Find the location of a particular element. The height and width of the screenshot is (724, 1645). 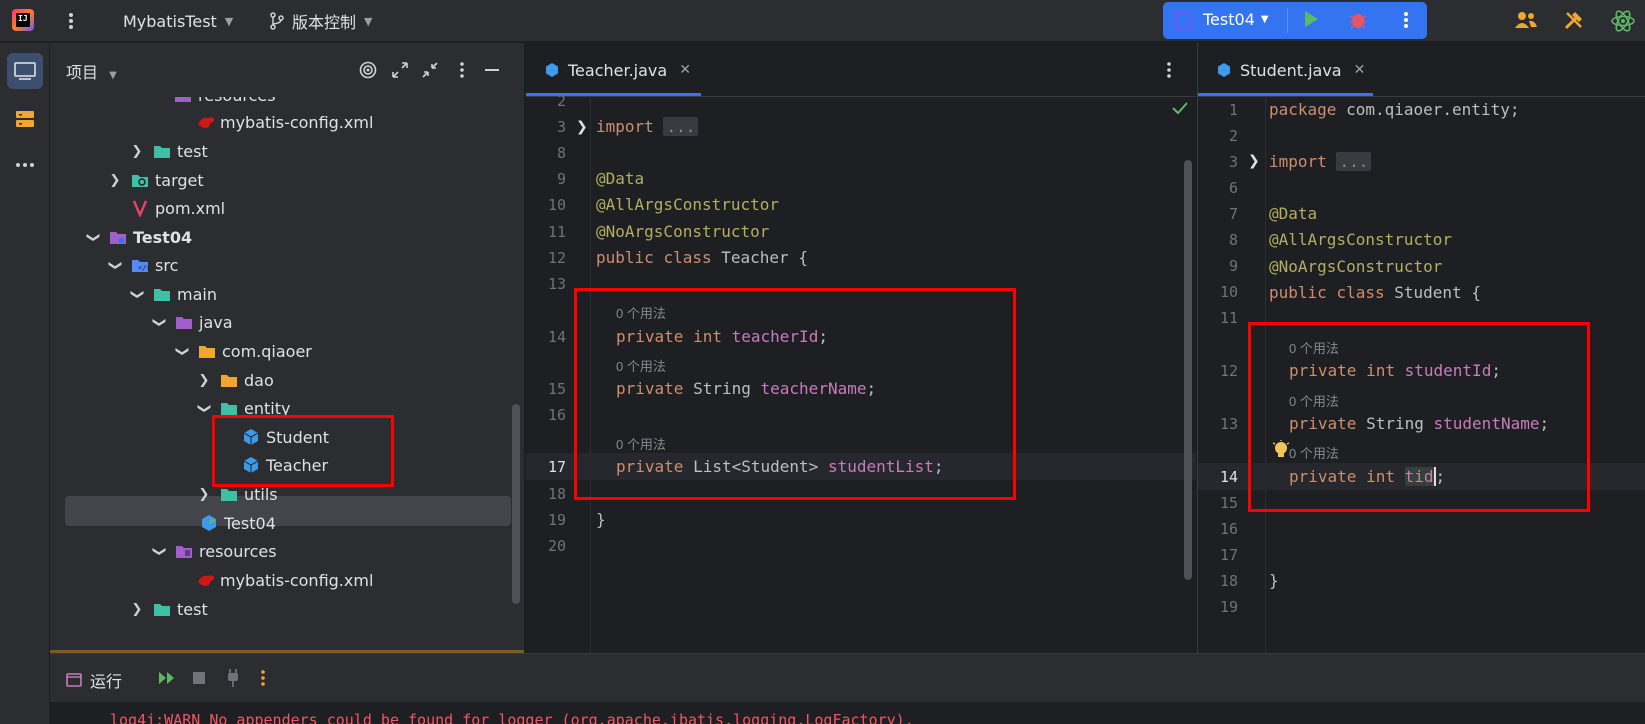

editor-options-button is located at coordinates (1169, 72).